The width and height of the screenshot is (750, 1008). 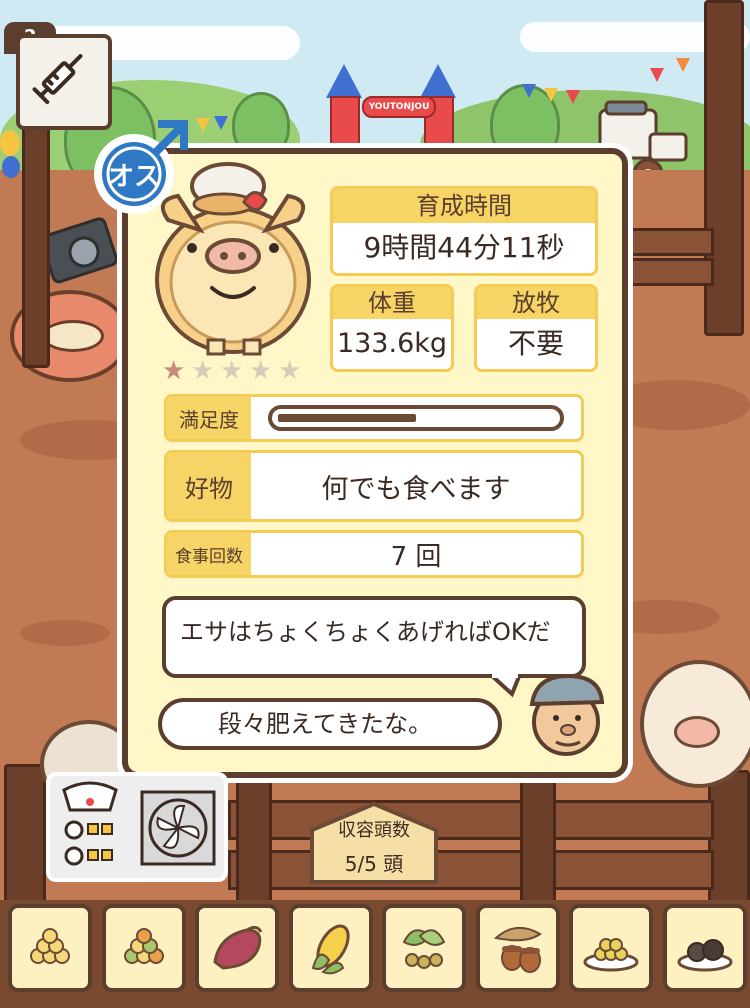 I want to click on truffle-plate-icon, so click(x=704, y=955).